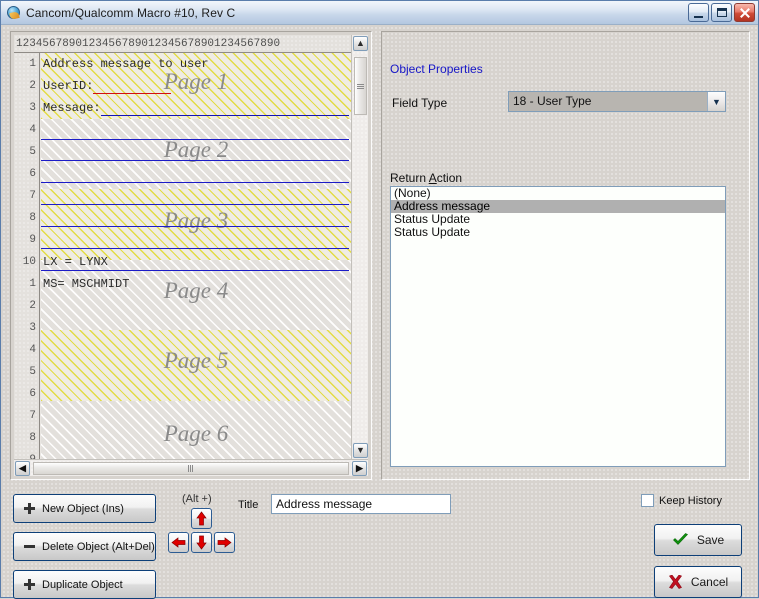 The width and height of the screenshot is (759, 599). What do you see at coordinates (360, 86) in the screenshot?
I see `vertical-scroll-thumb` at bounding box center [360, 86].